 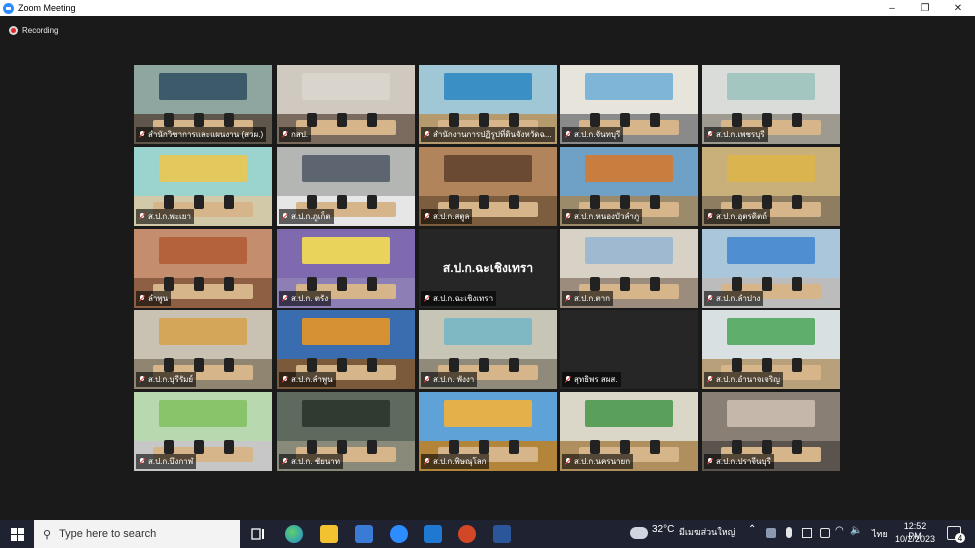 I want to click on start-button, so click(x=17, y=534).